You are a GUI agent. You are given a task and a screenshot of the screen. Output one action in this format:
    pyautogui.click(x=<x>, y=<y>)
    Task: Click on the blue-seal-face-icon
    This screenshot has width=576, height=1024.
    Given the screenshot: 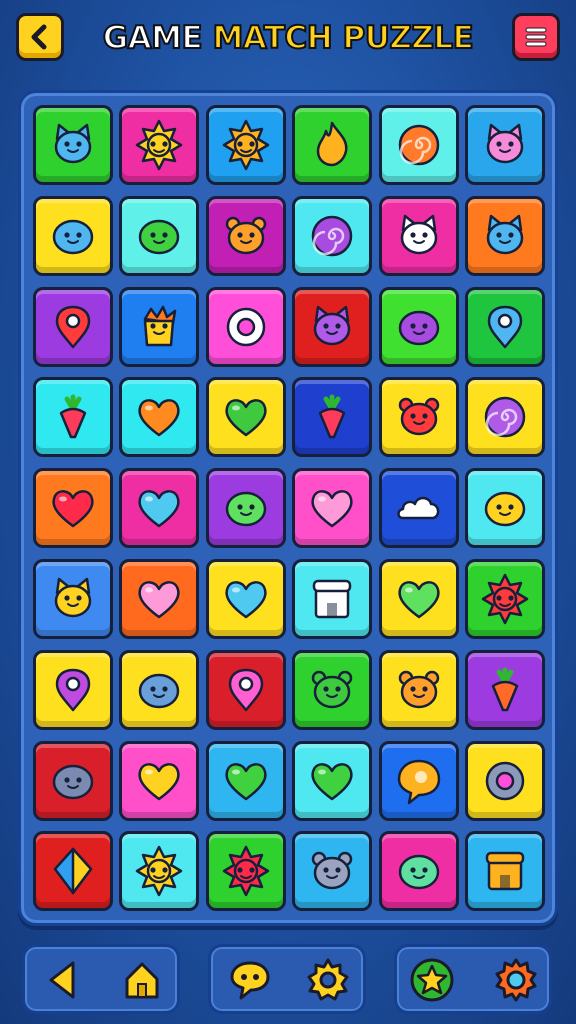 What is the action you would take?
    pyautogui.click(x=159, y=691)
    